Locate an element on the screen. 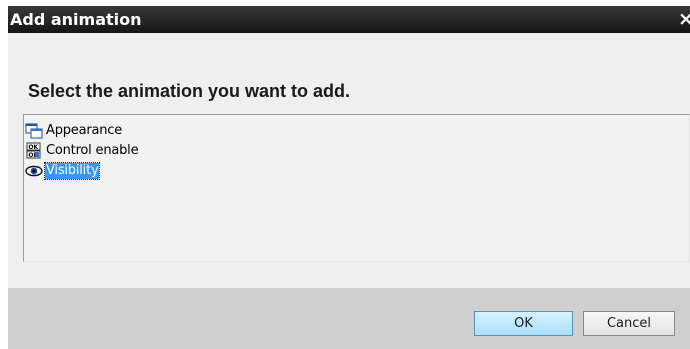 Image resolution: width=690 pixels, height=349 pixels. list-item-control-enable: OK ON Control enable is located at coordinates (81, 151).